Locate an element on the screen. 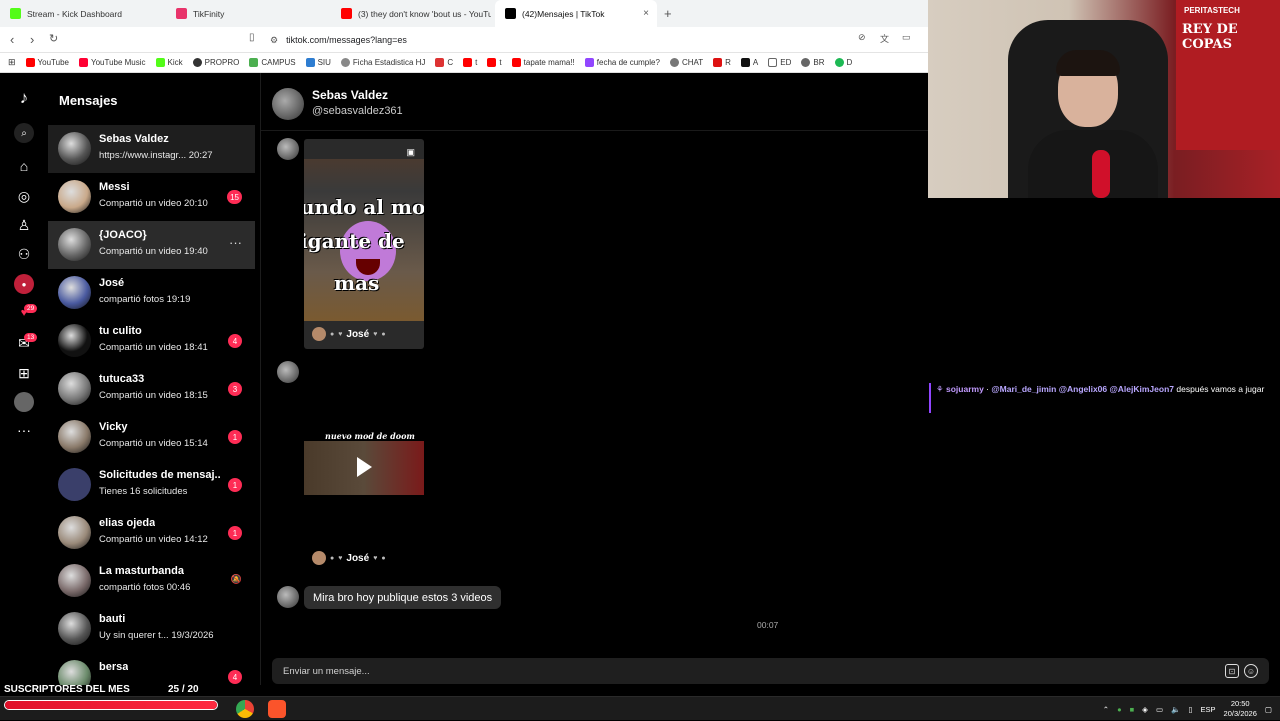 The image size is (1280, 721). siu-icon is located at coordinates (310, 62).